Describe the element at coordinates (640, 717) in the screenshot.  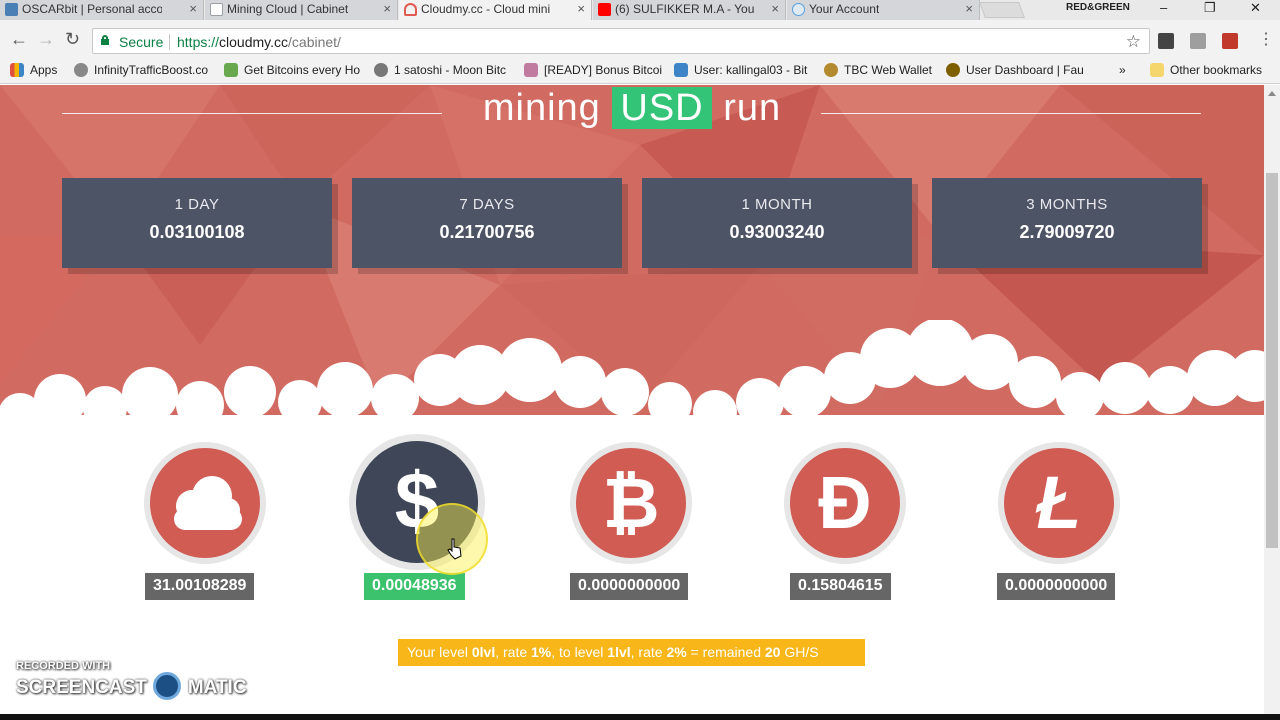
I see `bottom-edge` at that location.